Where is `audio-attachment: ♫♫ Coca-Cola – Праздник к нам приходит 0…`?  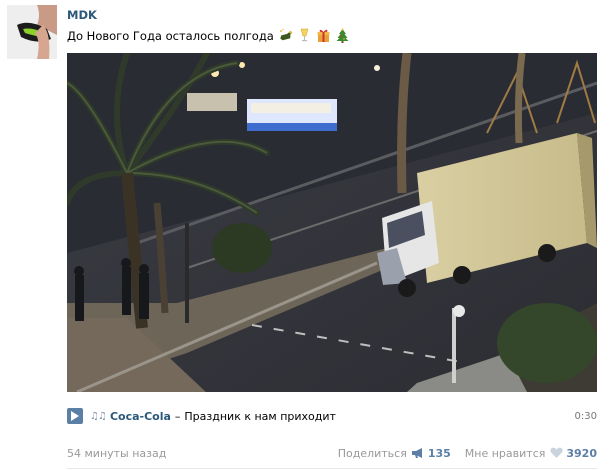 audio-attachment: ♫♫ Coca-Cola – Праздник к нам приходит 0… is located at coordinates (332, 416).